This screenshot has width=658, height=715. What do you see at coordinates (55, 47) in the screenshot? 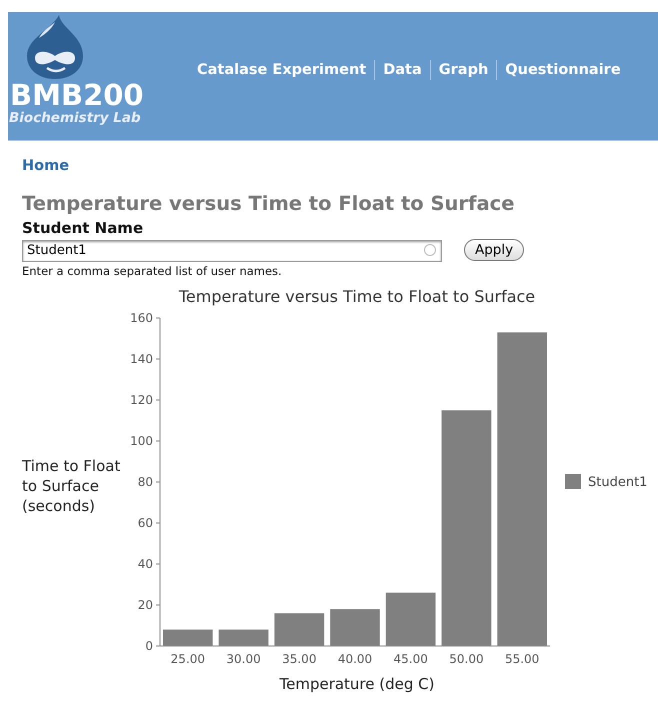
I see `drop-logo-icon` at bounding box center [55, 47].